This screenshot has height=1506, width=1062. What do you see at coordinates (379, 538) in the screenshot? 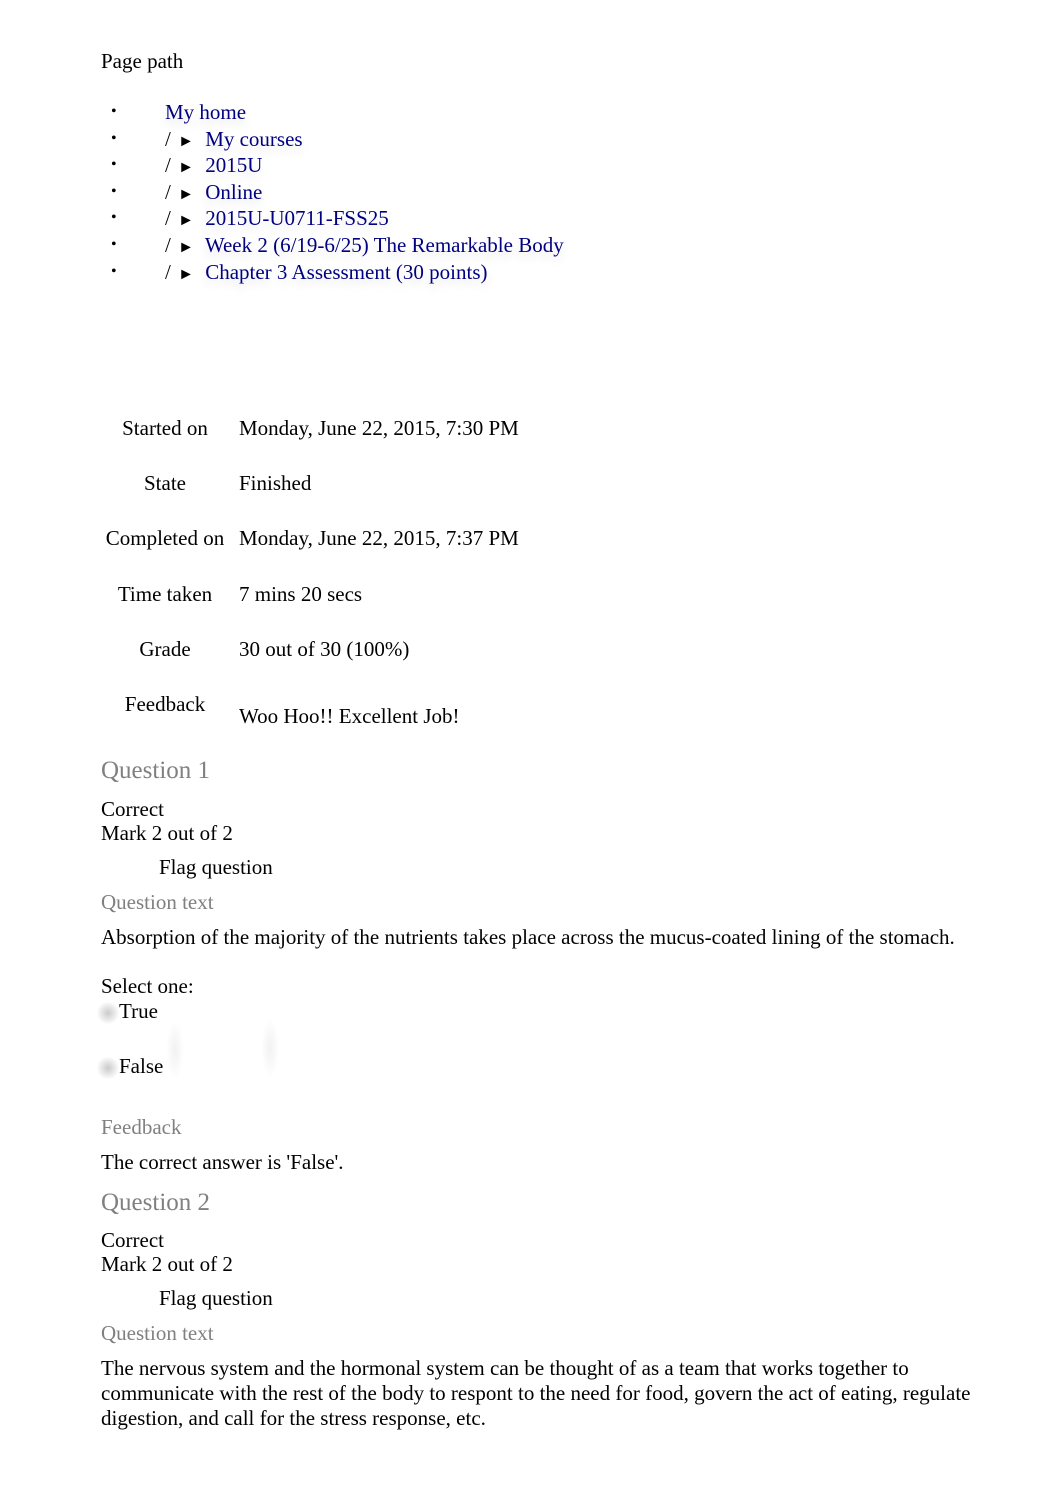
I see `summary-value: Monday, June 22, 2015, 7:37 PM` at bounding box center [379, 538].